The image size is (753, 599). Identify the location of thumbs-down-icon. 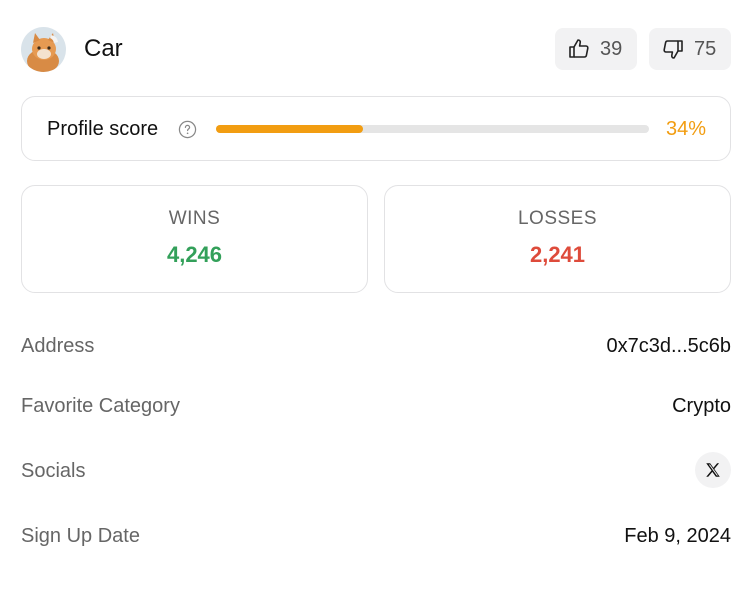
(673, 49).